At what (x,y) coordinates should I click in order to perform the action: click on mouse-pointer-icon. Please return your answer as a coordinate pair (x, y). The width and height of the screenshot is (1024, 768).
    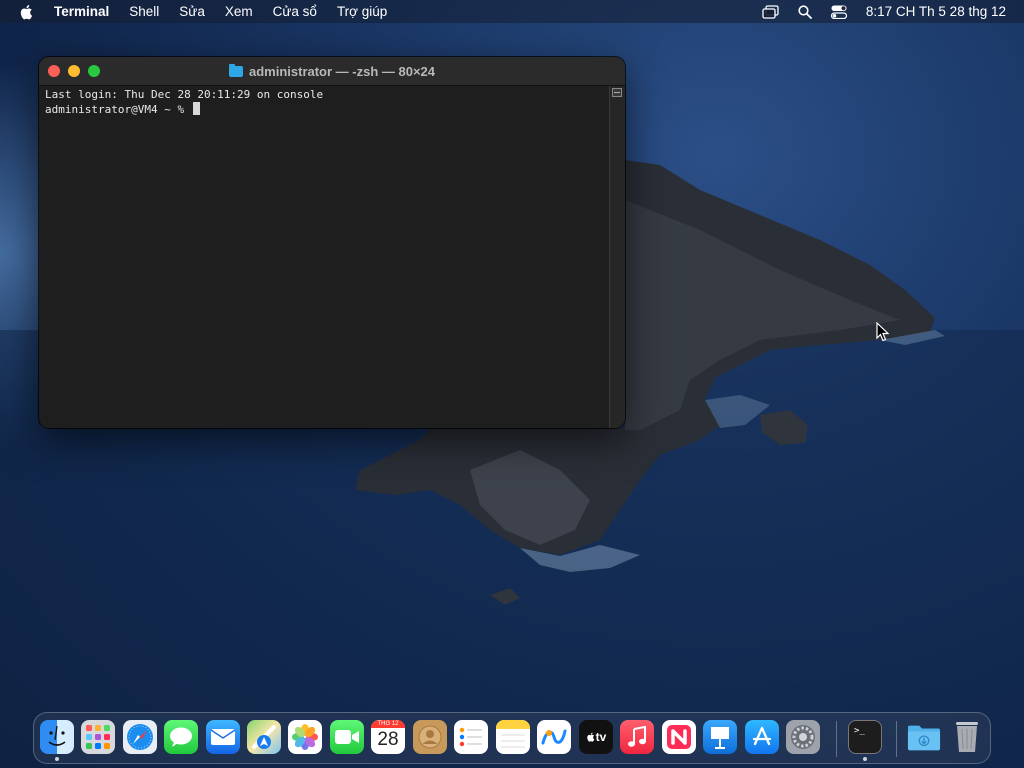
    Looking at the image, I should click on (883, 332).